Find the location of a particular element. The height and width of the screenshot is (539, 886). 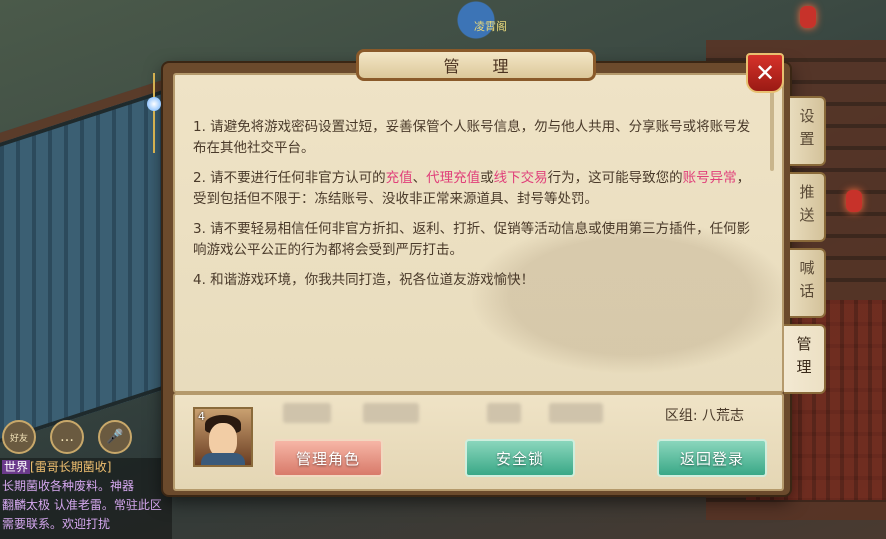

chat-line: 需要联系。欢迎打扰 is located at coordinates (56, 524).